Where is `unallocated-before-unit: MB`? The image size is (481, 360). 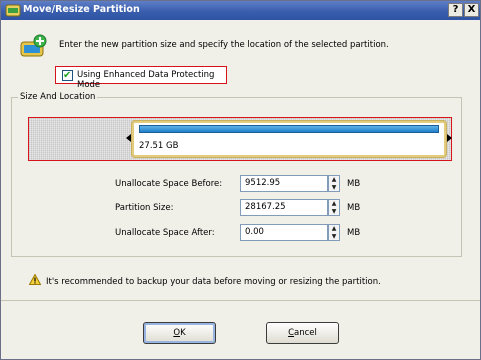 unallocated-before-unit: MB is located at coordinates (354, 184).